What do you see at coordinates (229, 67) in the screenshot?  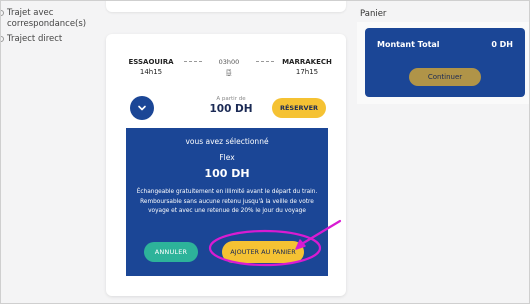 I see `trip-duration: 03h00 🚆︎` at bounding box center [229, 67].